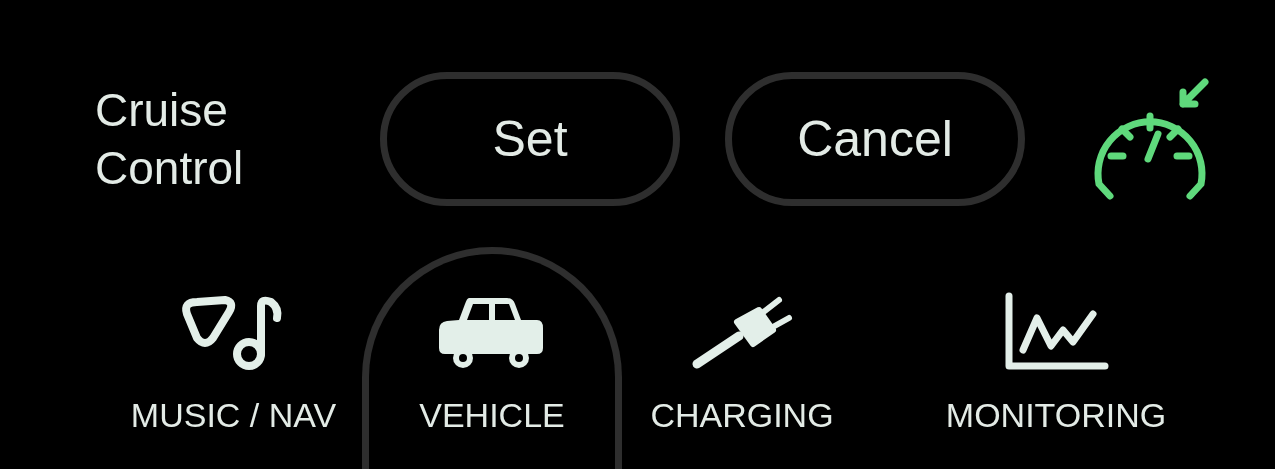 The width and height of the screenshot is (1275, 469). What do you see at coordinates (1056, 415) in the screenshot?
I see `tab-label: MONITORING` at bounding box center [1056, 415].